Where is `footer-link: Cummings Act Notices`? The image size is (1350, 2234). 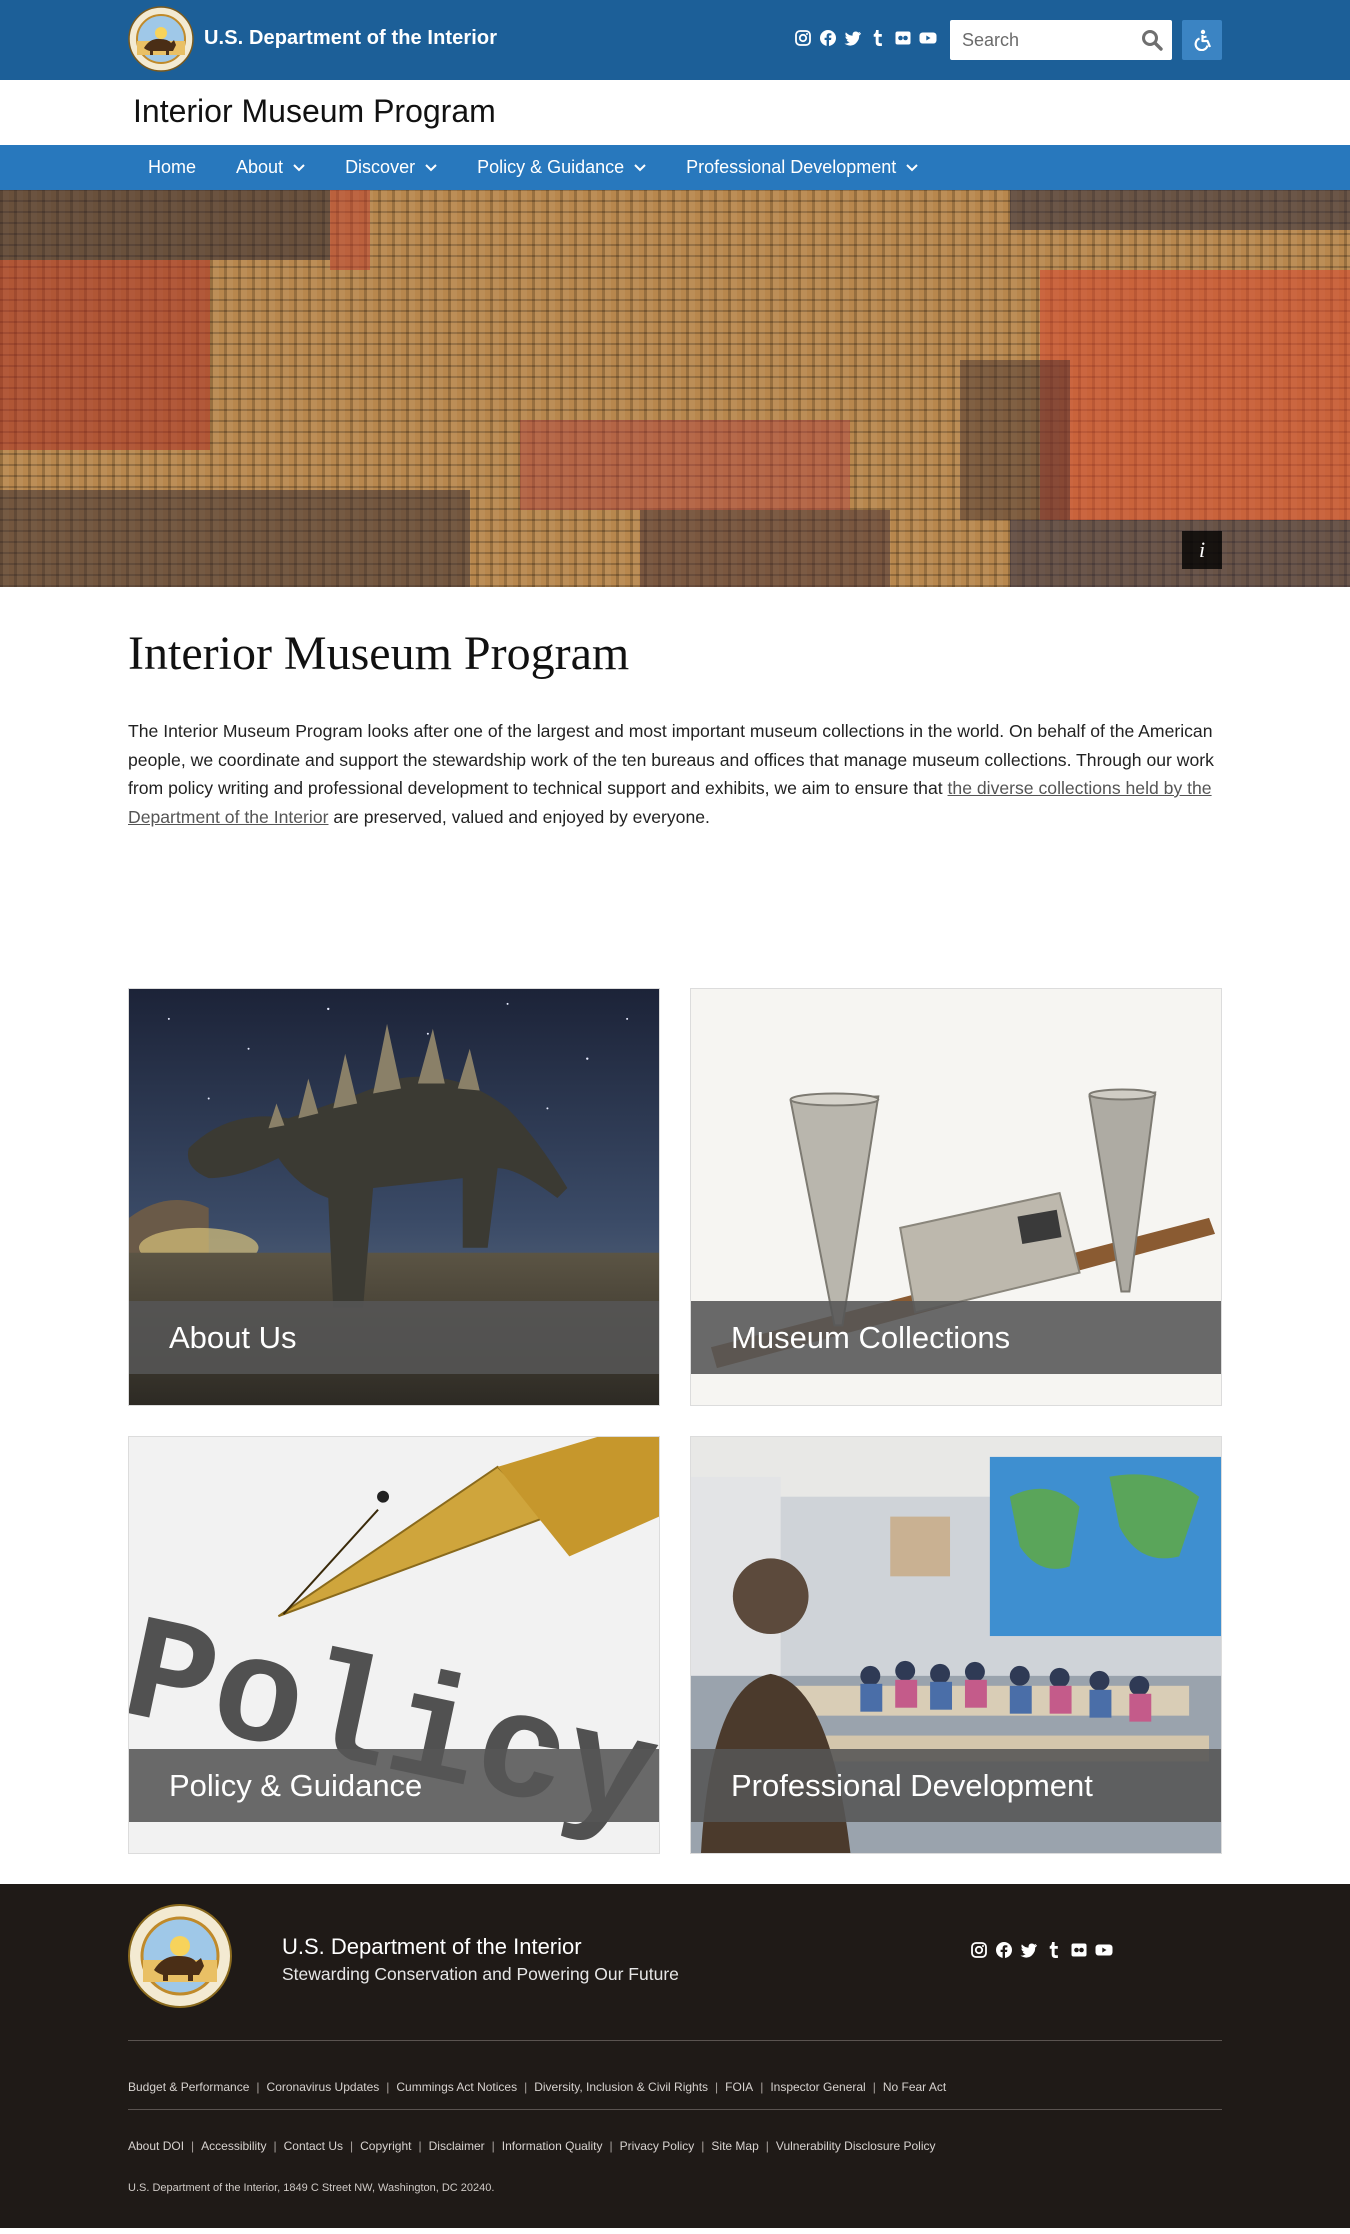
footer-link: Cummings Act Notices is located at coordinates (456, 2087).